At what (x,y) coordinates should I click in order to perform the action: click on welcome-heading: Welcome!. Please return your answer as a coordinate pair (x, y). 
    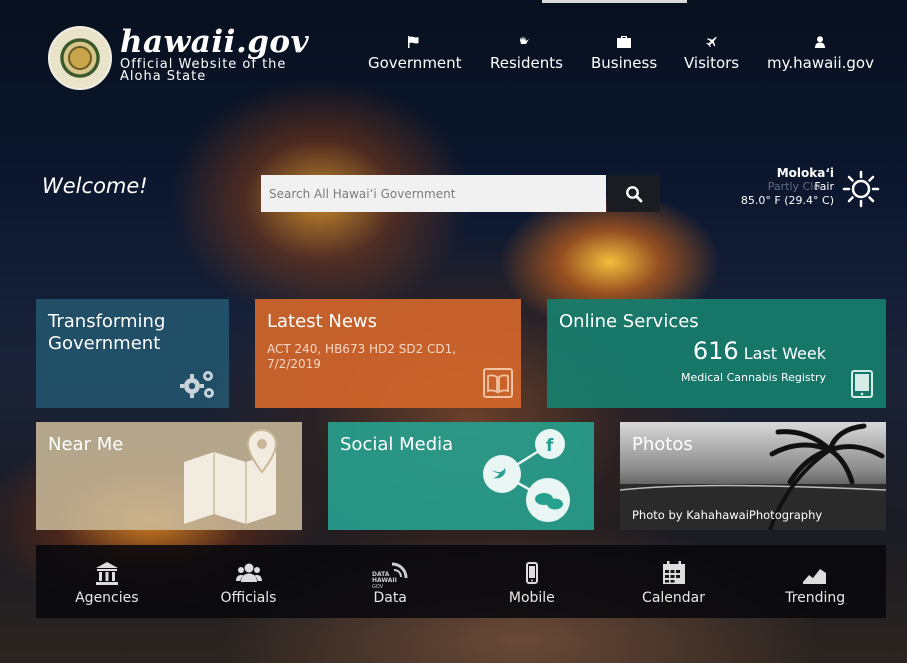
    Looking at the image, I should click on (95, 186).